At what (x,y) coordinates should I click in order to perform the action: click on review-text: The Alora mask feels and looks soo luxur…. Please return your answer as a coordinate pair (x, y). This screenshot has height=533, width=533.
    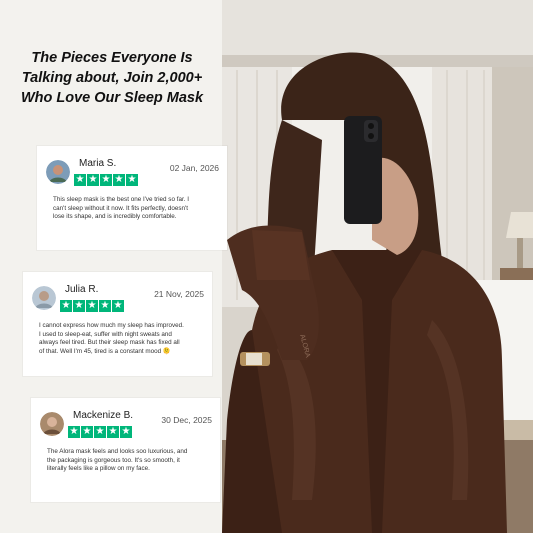
    Looking at the image, I should click on (117, 460).